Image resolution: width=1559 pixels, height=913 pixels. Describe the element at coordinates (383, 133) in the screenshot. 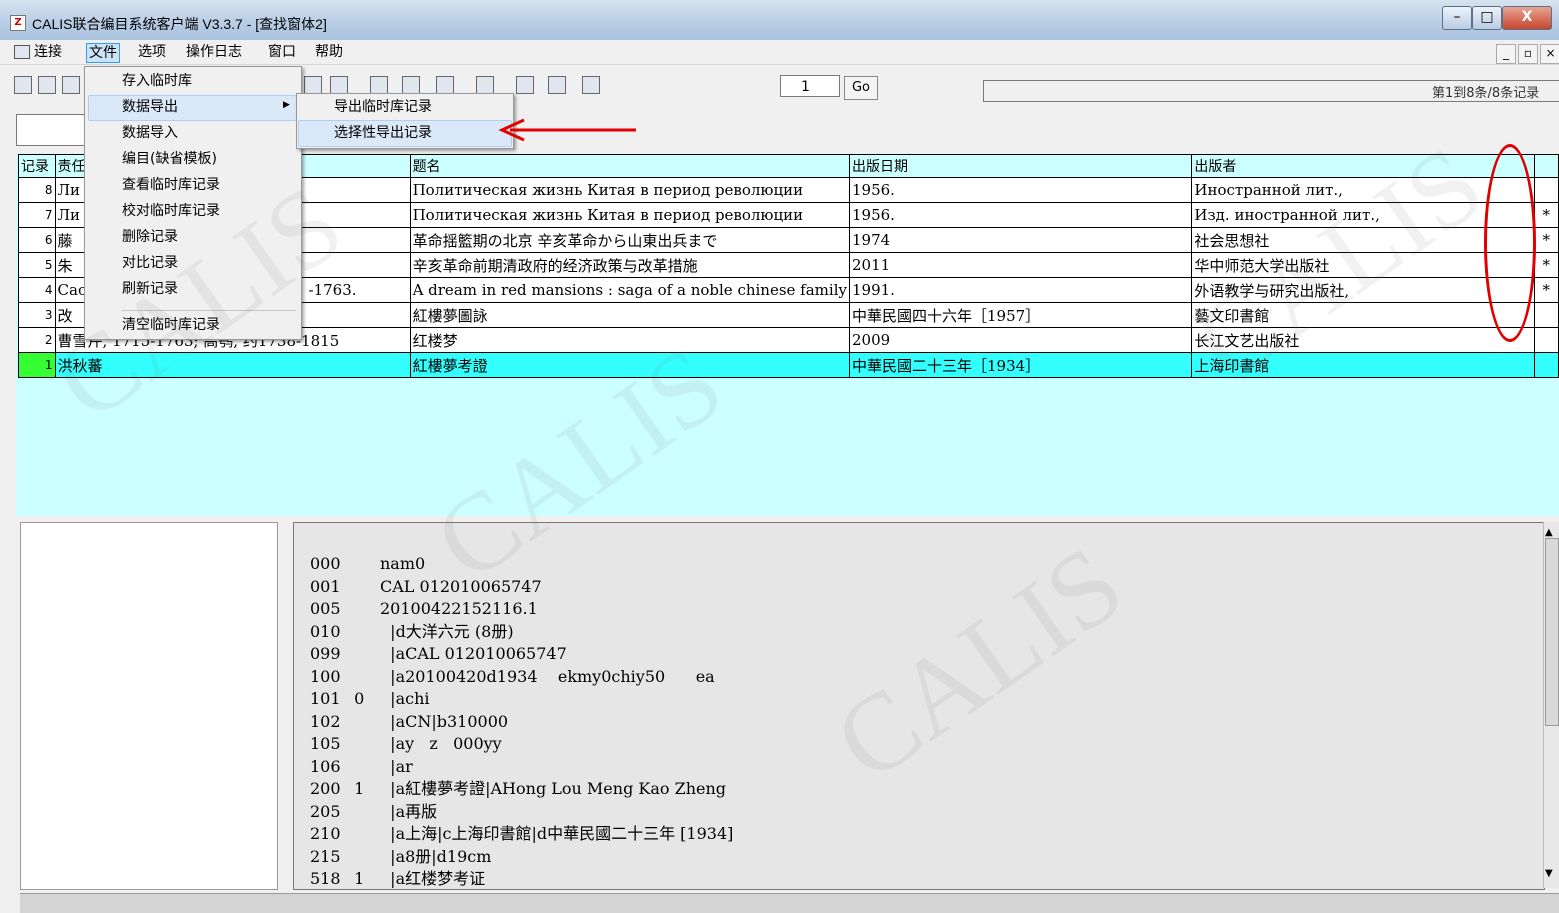

I see `submenu-item-selective-export: 选择性导出记录` at that location.